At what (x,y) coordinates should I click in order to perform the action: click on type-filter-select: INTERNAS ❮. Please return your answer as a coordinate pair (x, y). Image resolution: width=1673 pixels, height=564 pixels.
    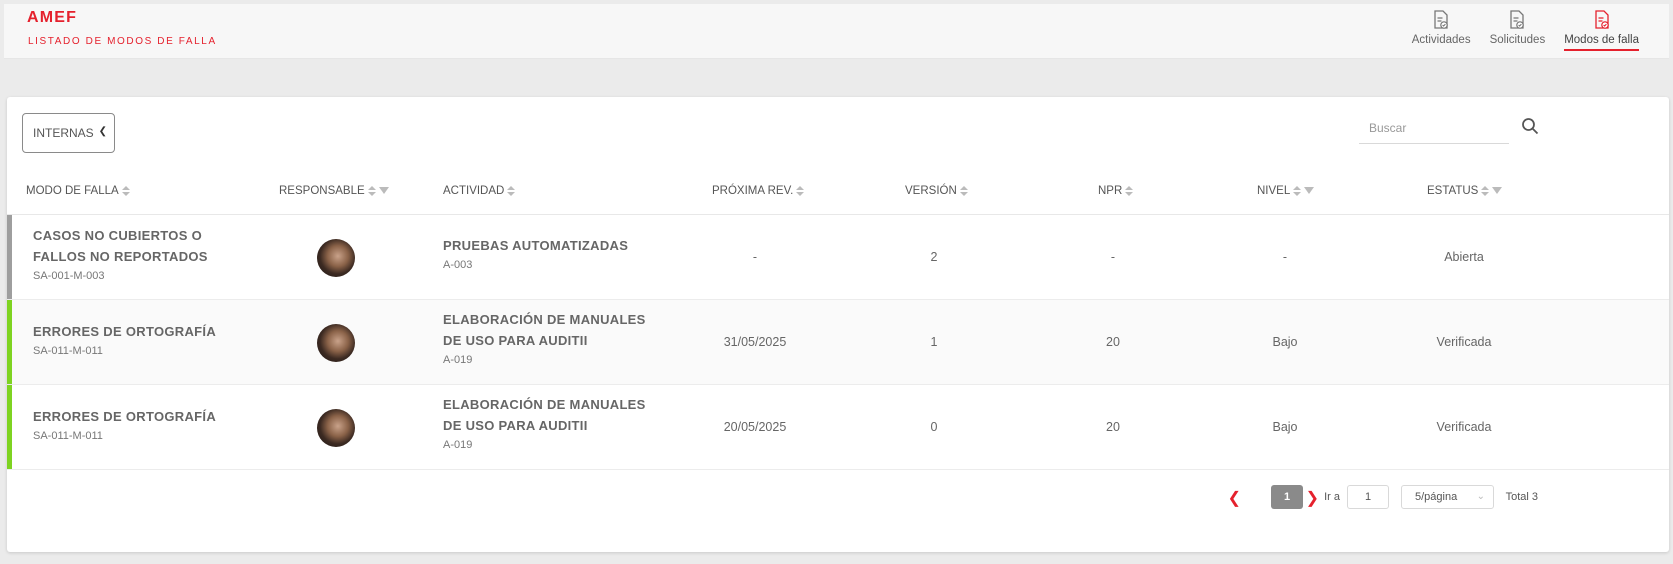
    Looking at the image, I should click on (68, 133).